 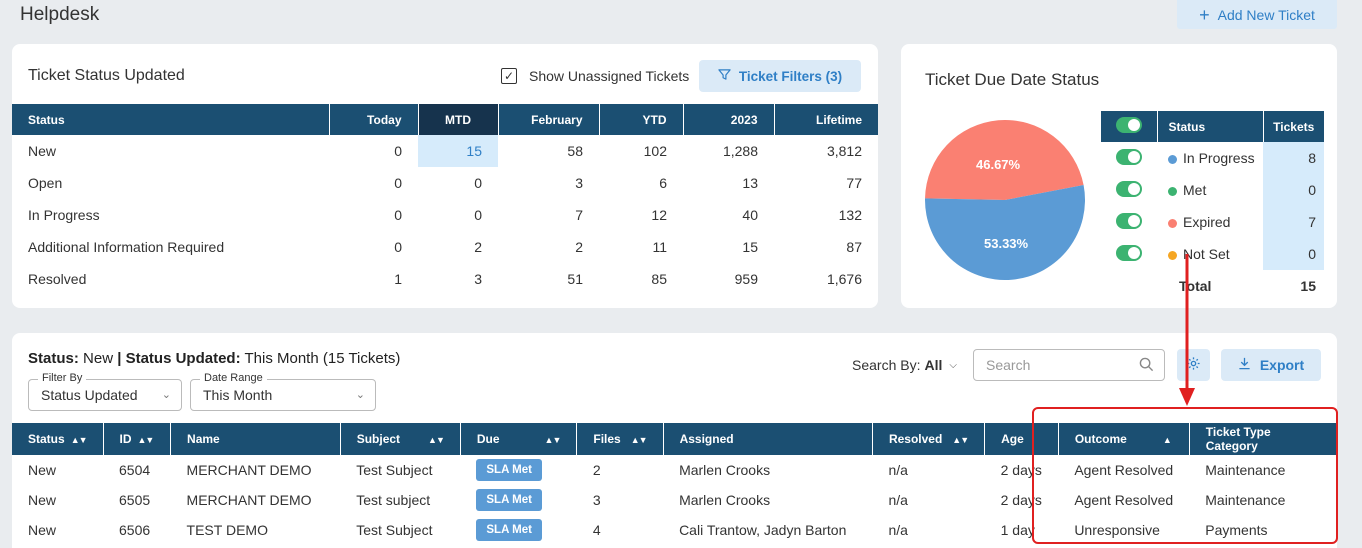 What do you see at coordinates (825, 119) in the screenshot?
I see `col-lifetime: Lifetime` at bounding box center [825, 119].